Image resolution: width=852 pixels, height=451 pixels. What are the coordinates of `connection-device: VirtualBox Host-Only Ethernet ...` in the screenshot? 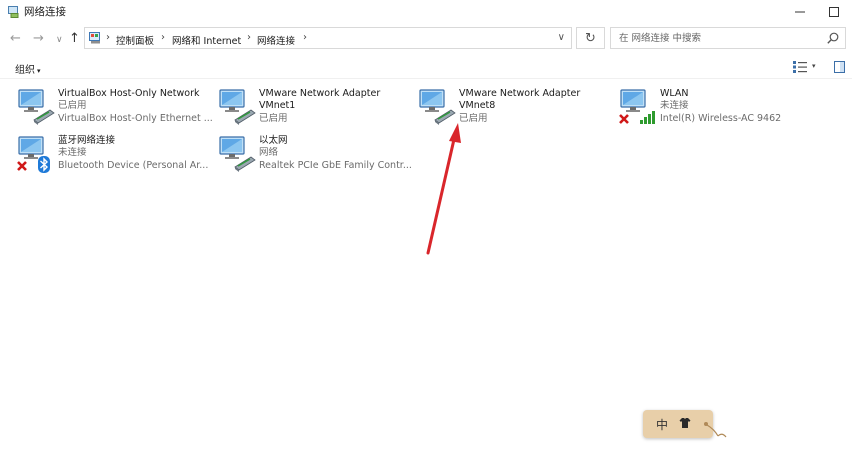 It's located at (135, 118).